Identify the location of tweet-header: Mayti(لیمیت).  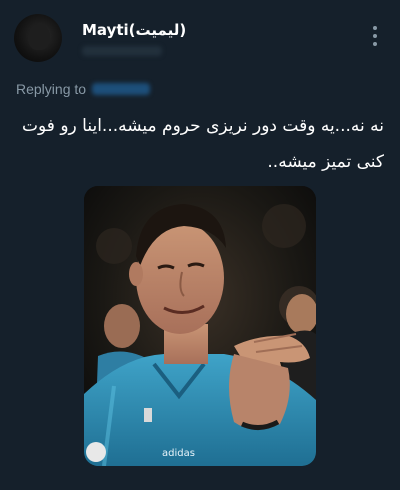
(221, 38).